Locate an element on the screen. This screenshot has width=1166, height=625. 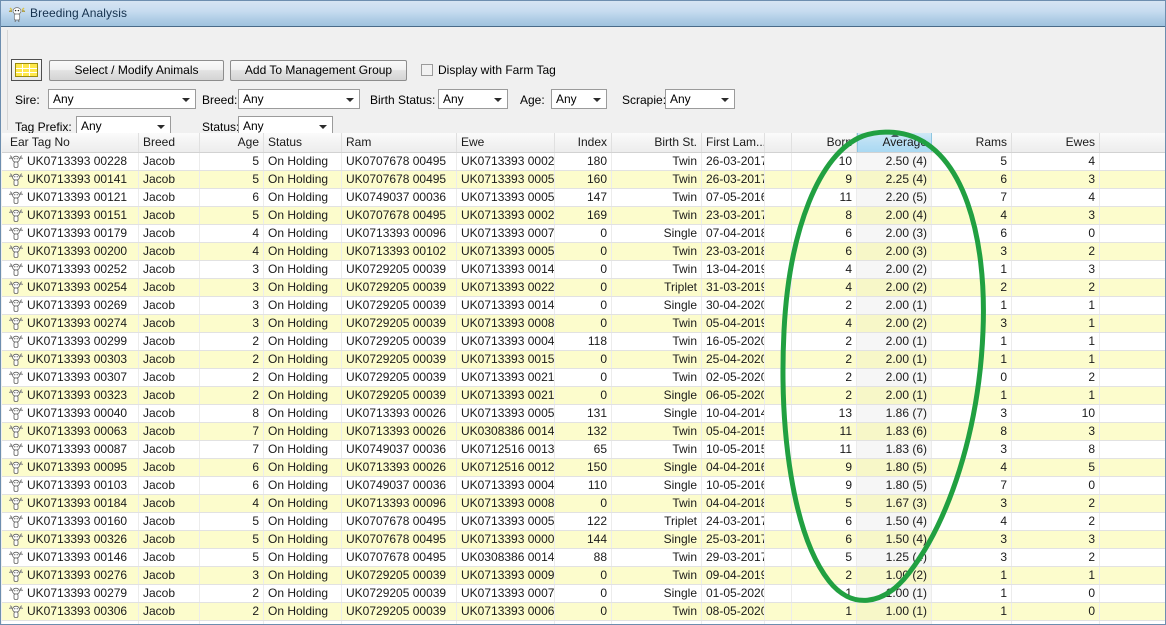
grid-header-status: Status is located at coordinates (303, 142).